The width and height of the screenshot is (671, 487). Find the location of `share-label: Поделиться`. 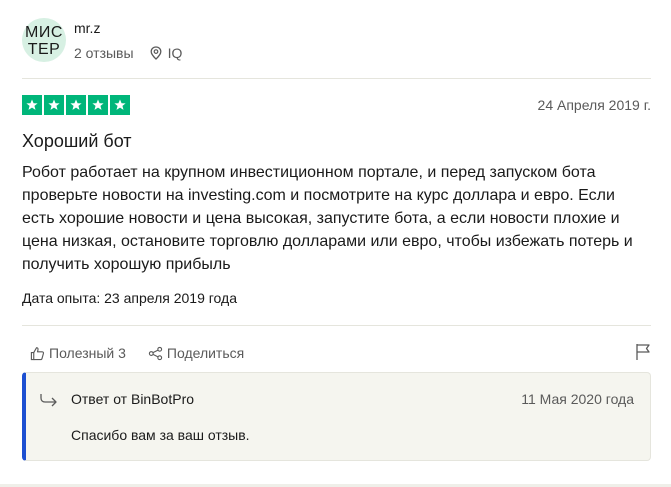

share-label: Поделиться is located at coordinates (205, 353).